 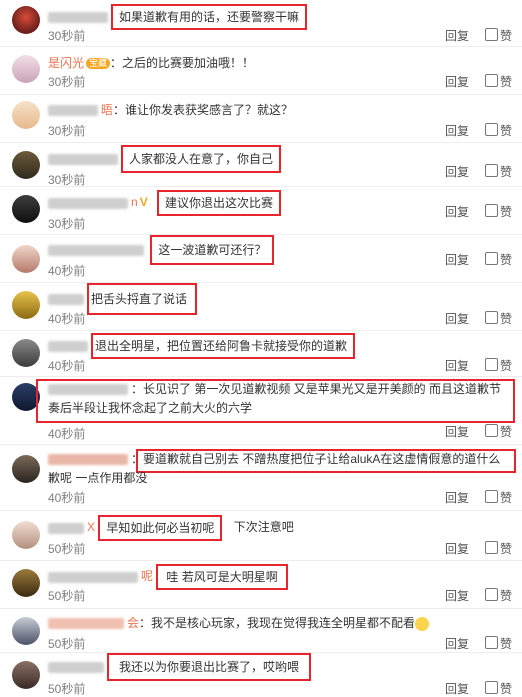 What do you see at coordinates (209, 17) in the screenshot?
I see `comment-text: 如果道歉有用的话，还要警察干嘛` at bounding box center [209, 17].